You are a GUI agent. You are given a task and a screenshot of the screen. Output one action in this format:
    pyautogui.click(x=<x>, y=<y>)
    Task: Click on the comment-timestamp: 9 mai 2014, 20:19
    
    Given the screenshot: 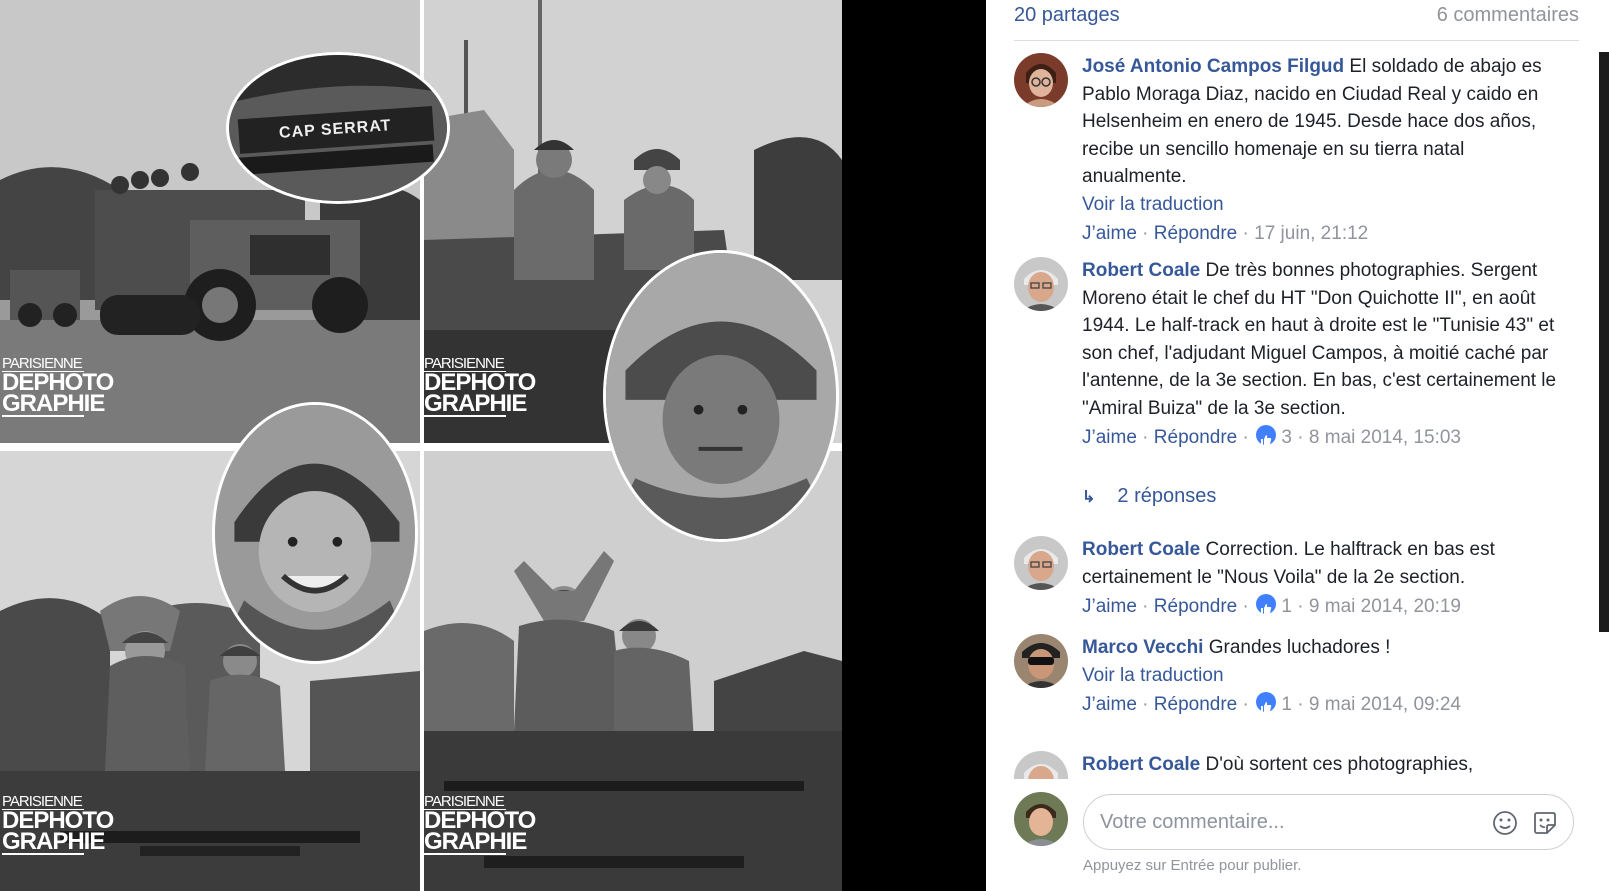 What is the action you would take?
    pyautogui.click(x=1385, y=606)
    